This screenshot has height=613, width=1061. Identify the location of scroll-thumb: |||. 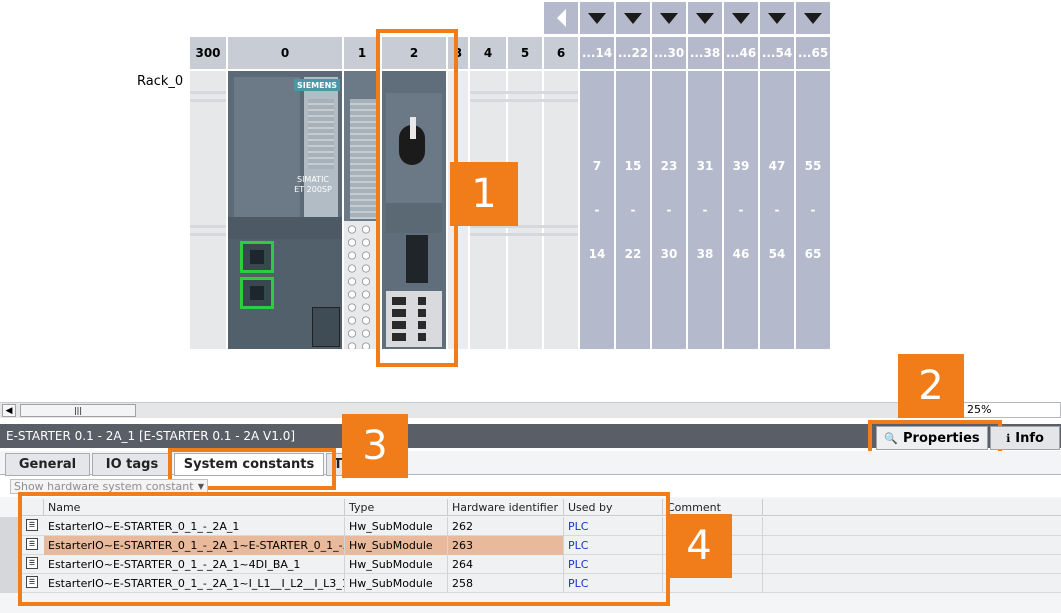
(78, 410).